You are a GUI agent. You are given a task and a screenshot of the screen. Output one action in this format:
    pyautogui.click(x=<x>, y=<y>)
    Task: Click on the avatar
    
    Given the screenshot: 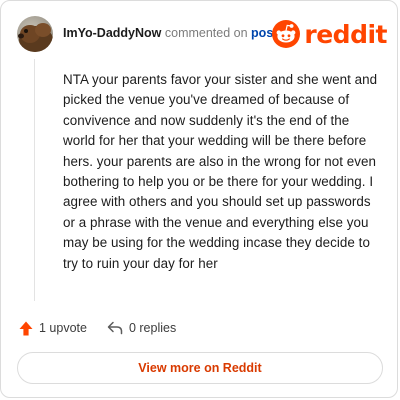 What is the action you would take?
    pyautogui.click(x=35, y=34)
    